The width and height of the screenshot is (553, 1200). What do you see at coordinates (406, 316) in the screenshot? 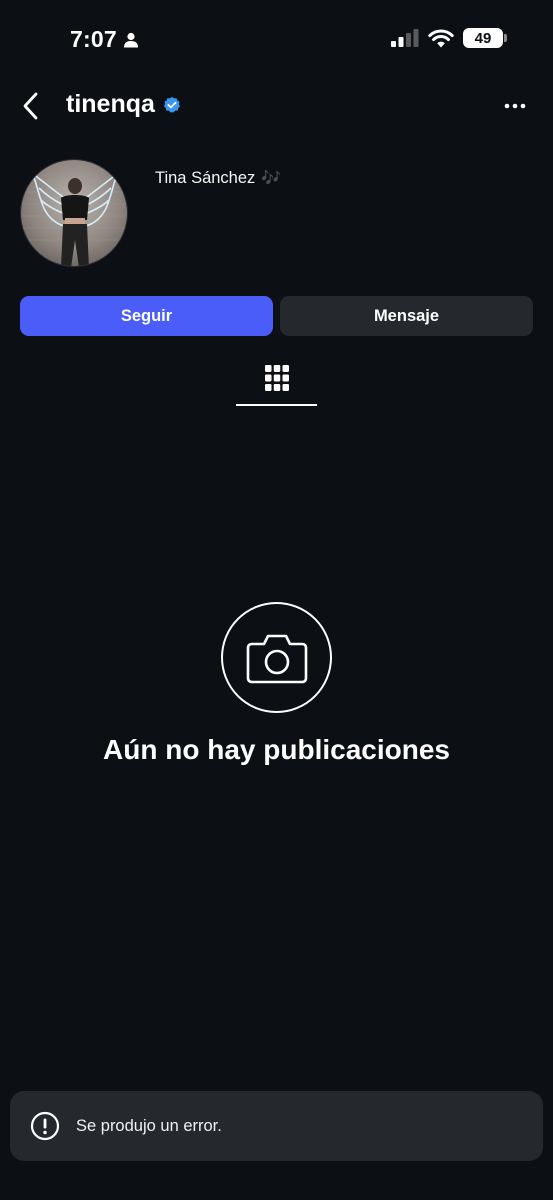
I see `message-button: Mensaje` at bounding box center [406, 316].